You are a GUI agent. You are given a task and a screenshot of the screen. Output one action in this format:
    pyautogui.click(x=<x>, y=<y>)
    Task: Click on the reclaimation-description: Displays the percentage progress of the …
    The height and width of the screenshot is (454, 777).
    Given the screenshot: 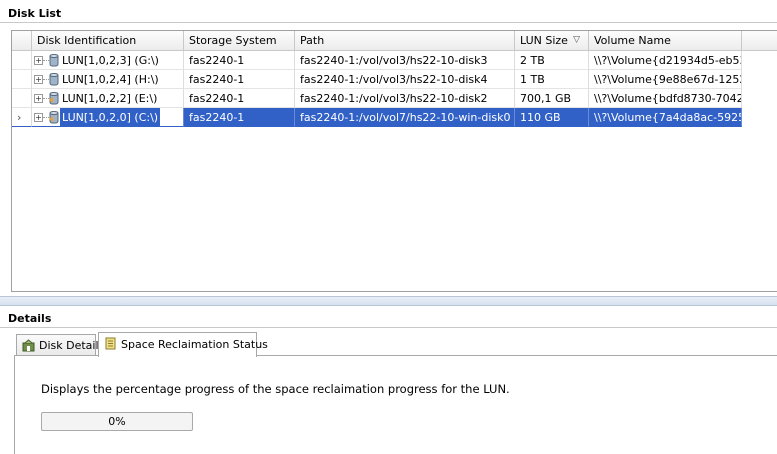 What is the action you would take?
    pyautogui.click(x=275, y=389)
    